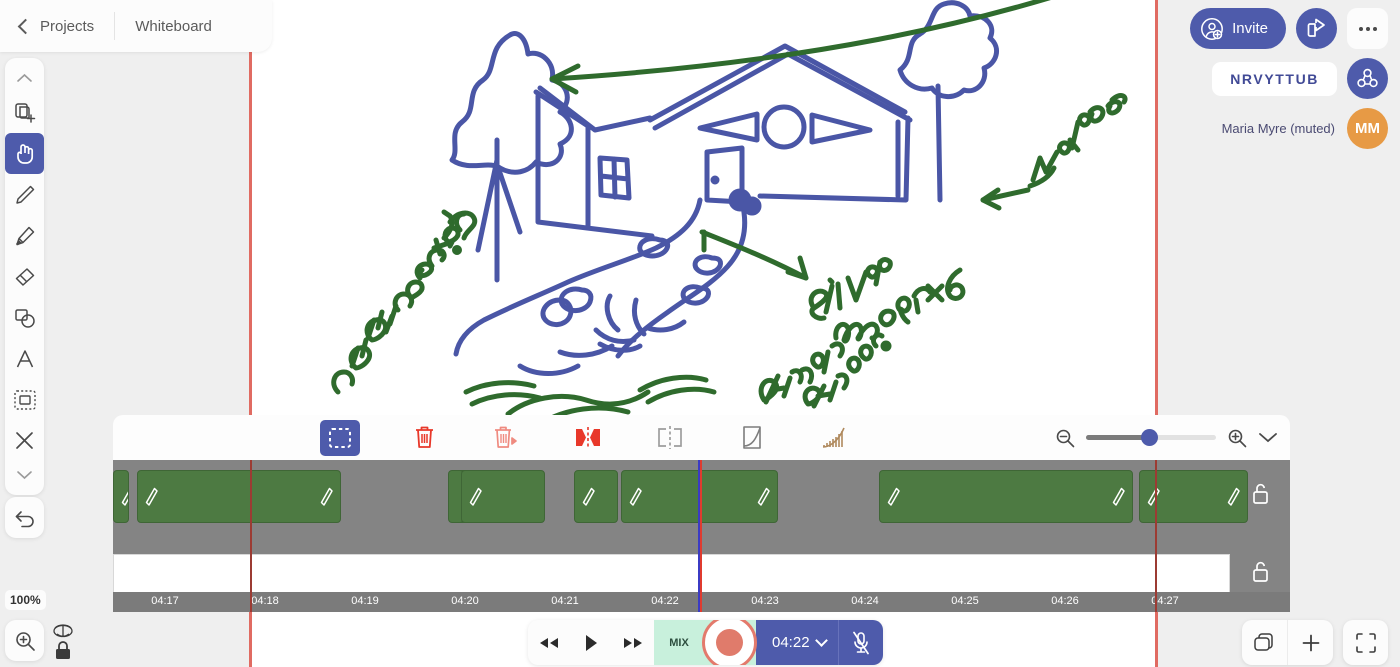 Image resolution: width=1400 pixels, height=667 pixels. I want to click on pen-tool-button, so click(24, 194).